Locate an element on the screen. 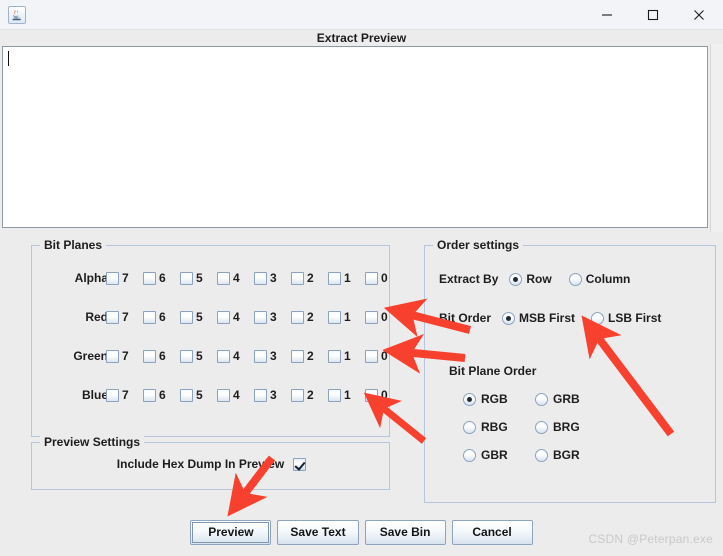  bit-plane-cell-blue-3: 3 is located at coordinates (265, 395).